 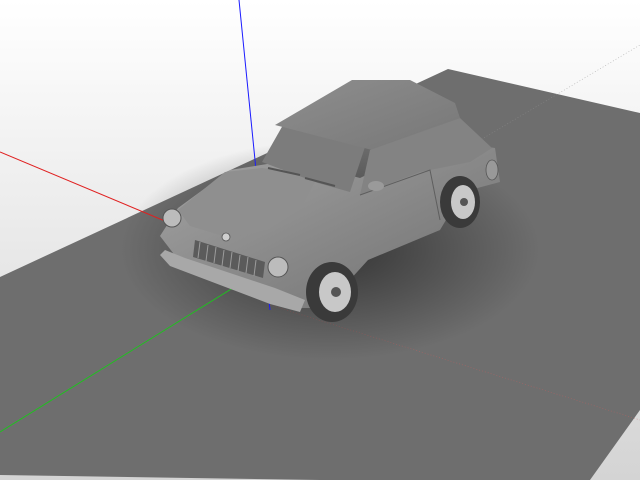 What do you see at coordinates (226, 237) in the screenshot?
I see `car-emblem` at bounding box center [226, 237].